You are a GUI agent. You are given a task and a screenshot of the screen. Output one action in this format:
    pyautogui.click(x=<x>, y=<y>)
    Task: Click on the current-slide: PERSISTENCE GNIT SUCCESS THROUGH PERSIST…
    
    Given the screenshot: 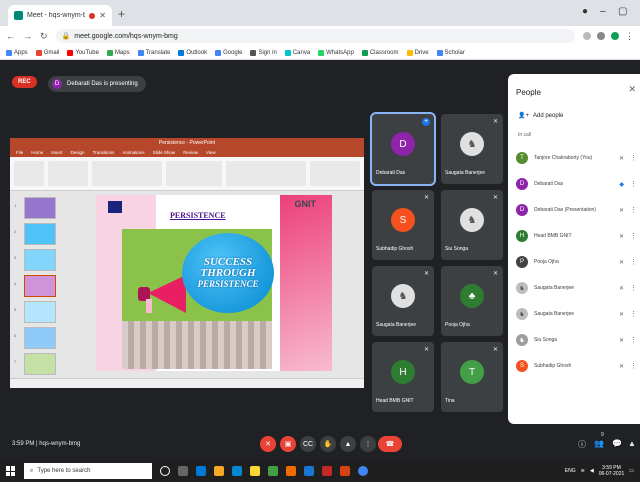 What is the action you would take?
    pyautogui.click(x=214, y=283)
    